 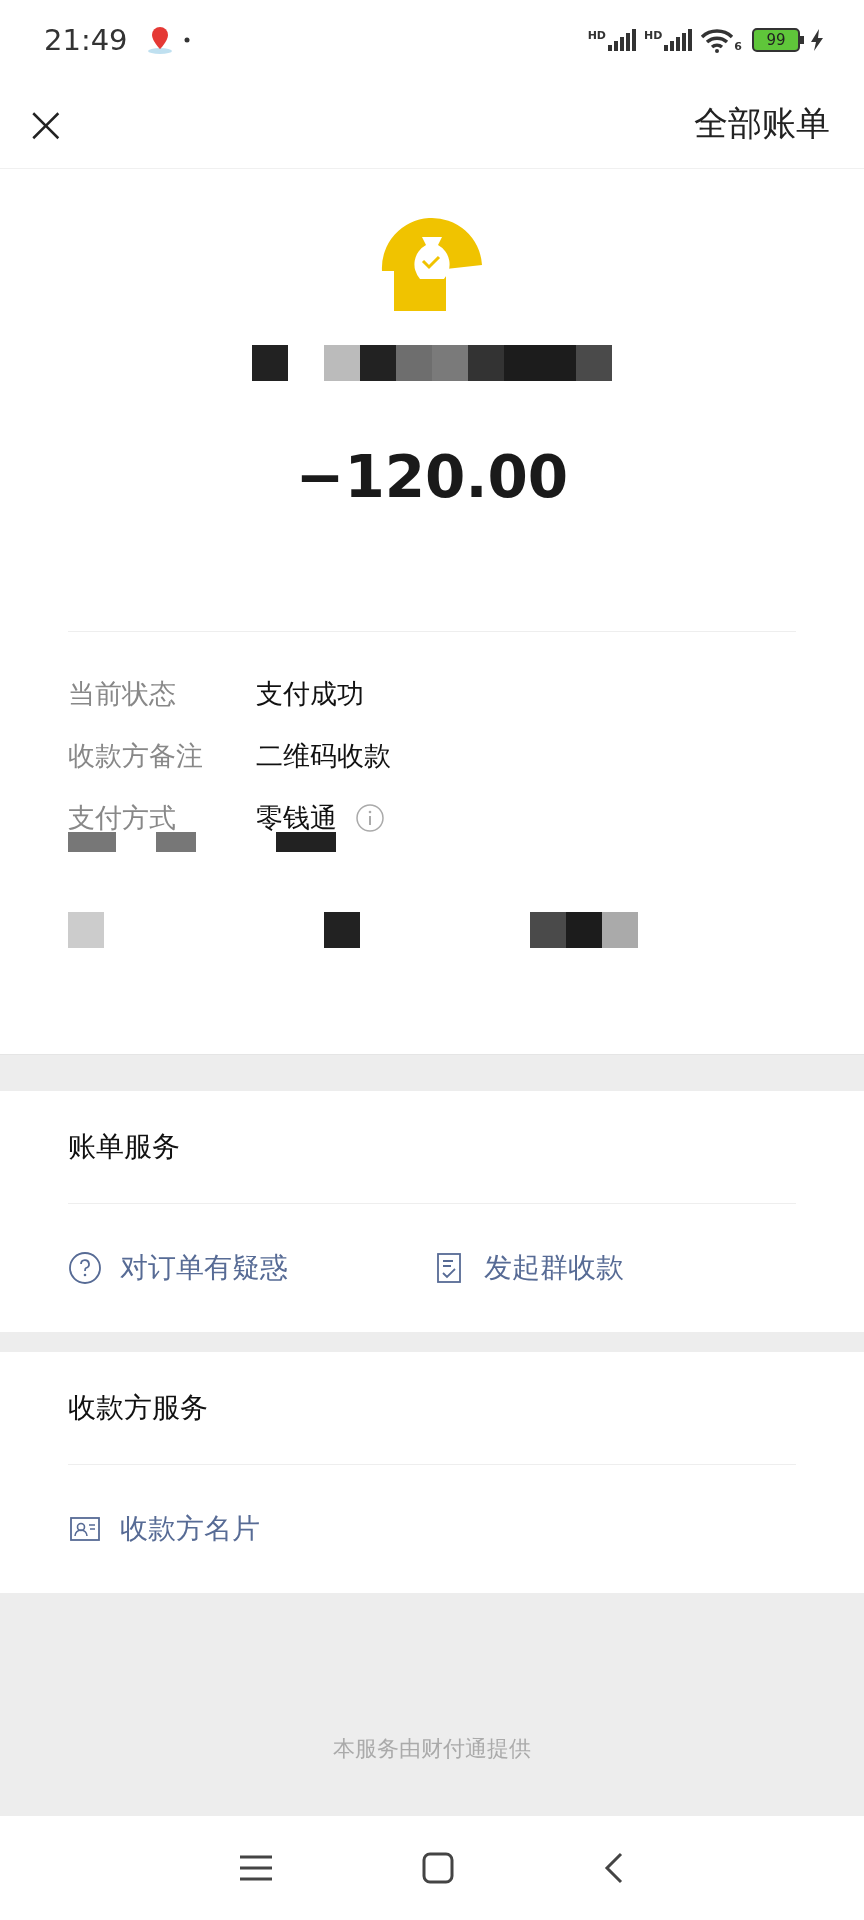 What do you see at coordinates (250, 1268) in the screenshot?
I see `service-link: 对订单有疑惑` at bounding box center [250, 1268].